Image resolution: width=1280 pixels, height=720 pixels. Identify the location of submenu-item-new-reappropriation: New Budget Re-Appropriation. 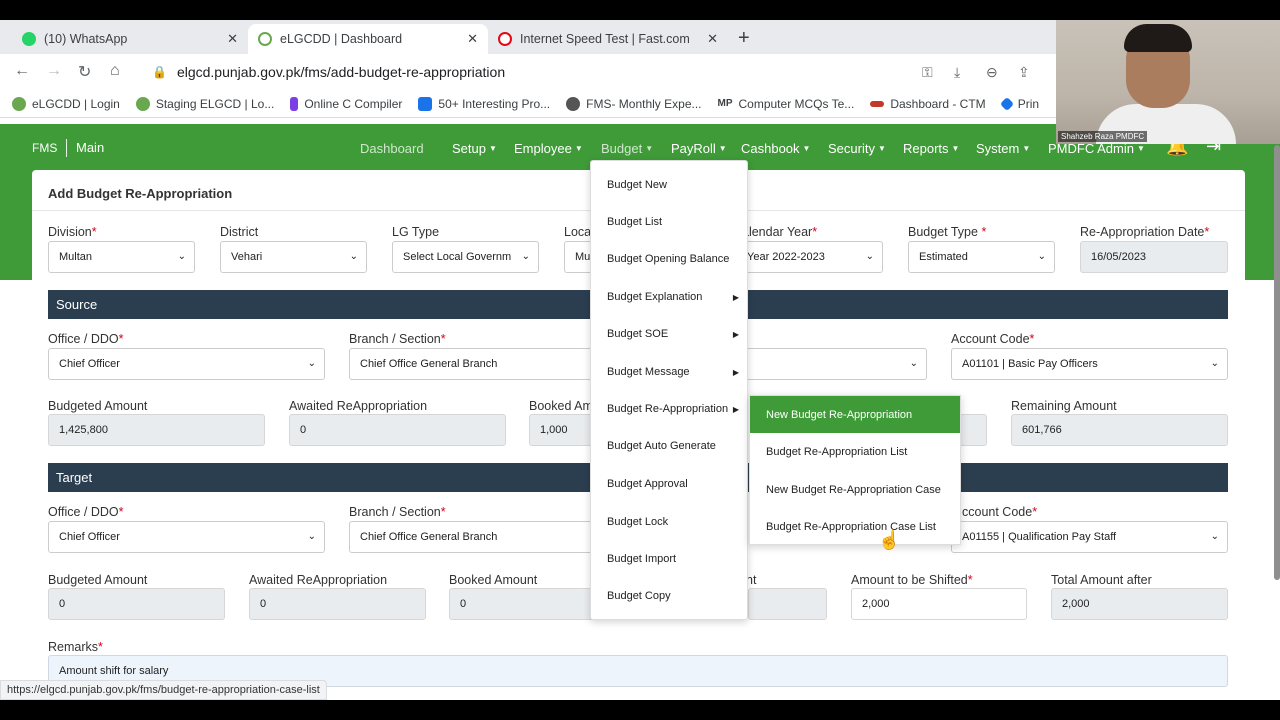
(855, 414).